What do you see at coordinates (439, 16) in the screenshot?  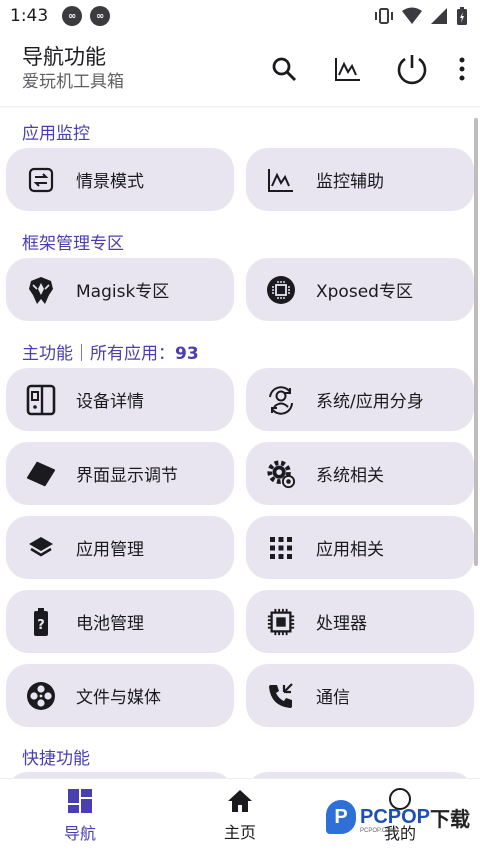 I see `signal-icon` at bounding box center [439, 16].